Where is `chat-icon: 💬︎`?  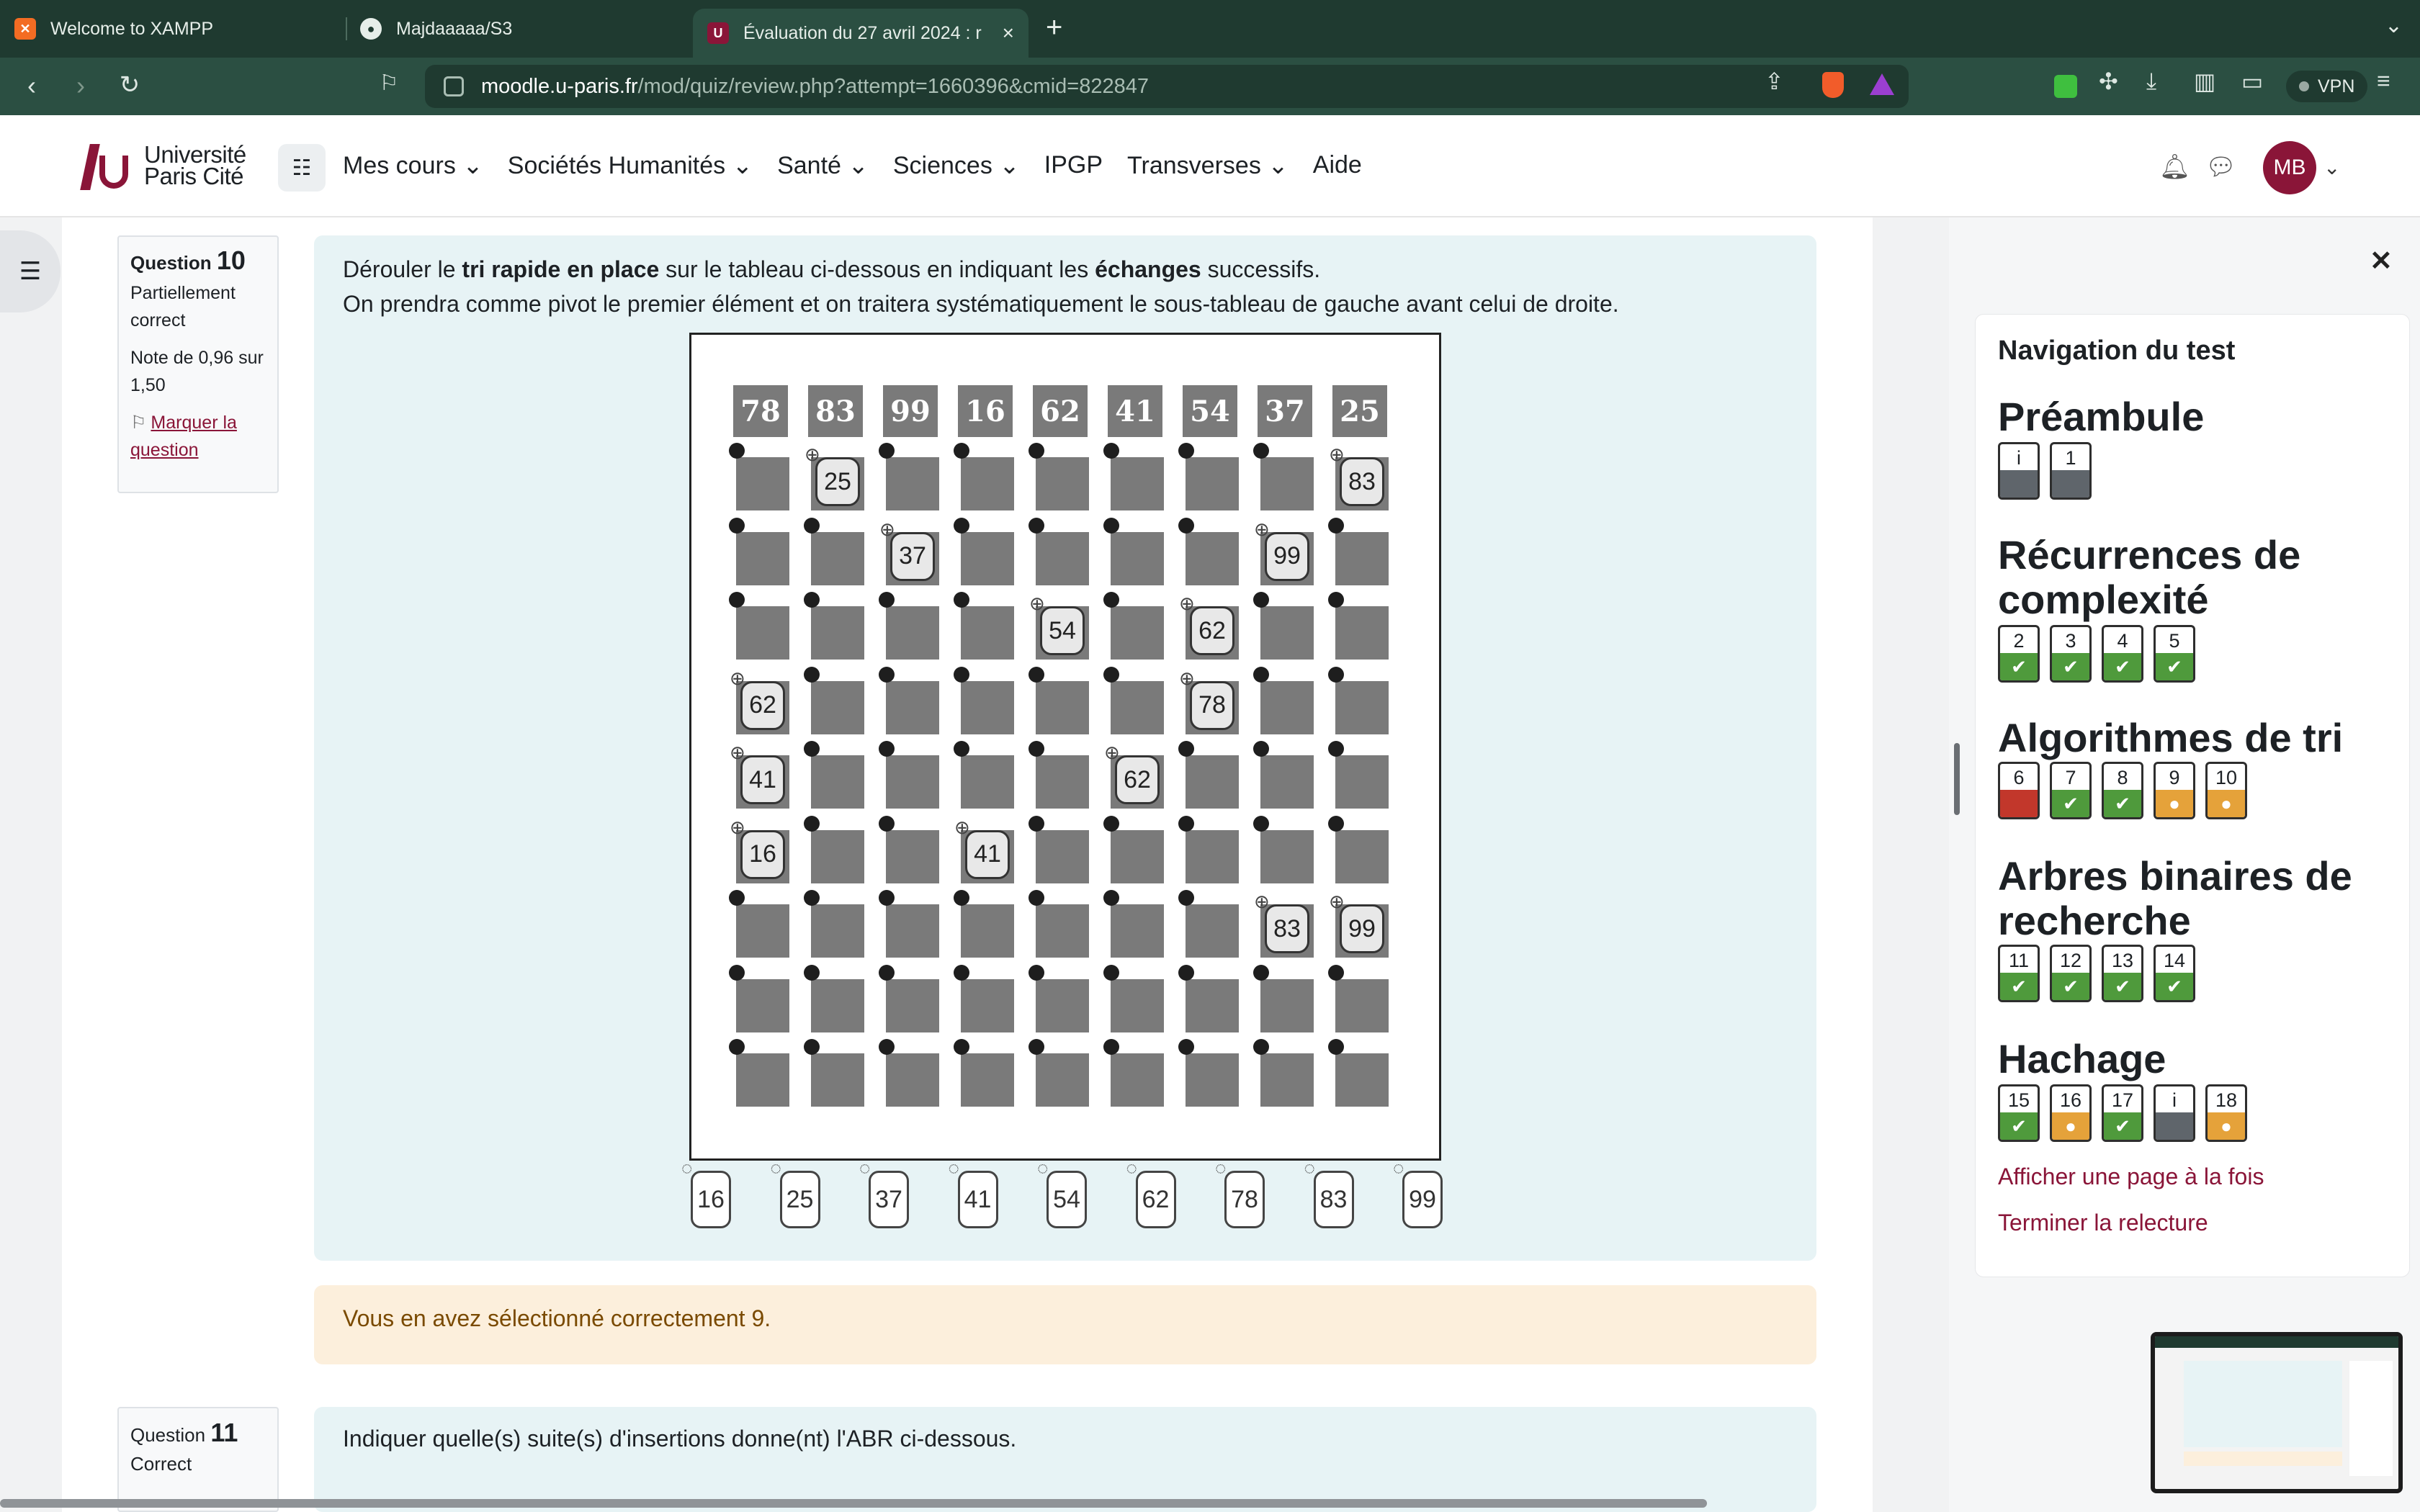
chat-icon: 💬︎ is located at coordinates (2220, 167).